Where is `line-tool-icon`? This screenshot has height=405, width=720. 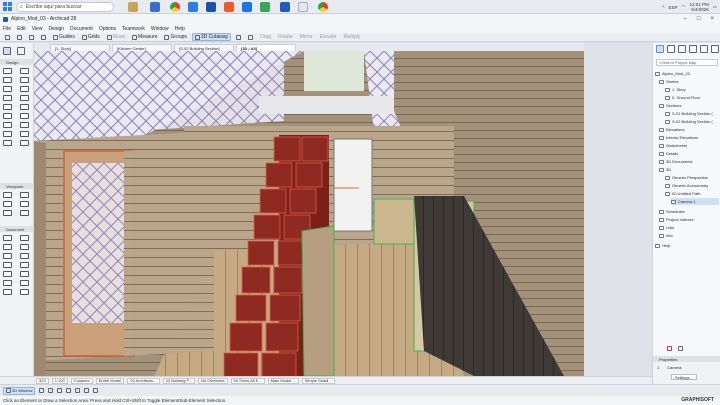
line-tool-icon is located at coordinates (24, 256).